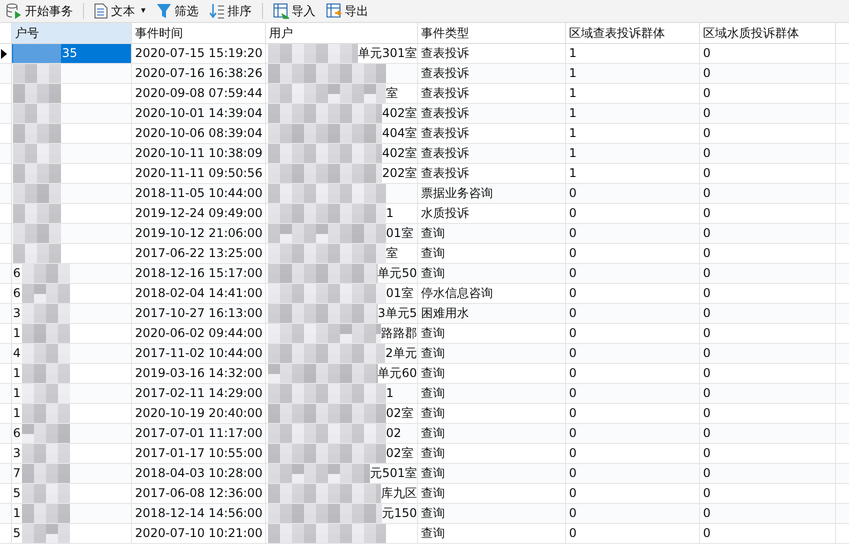  I want to click on address-fragment: 元501室, so click(393, 473).